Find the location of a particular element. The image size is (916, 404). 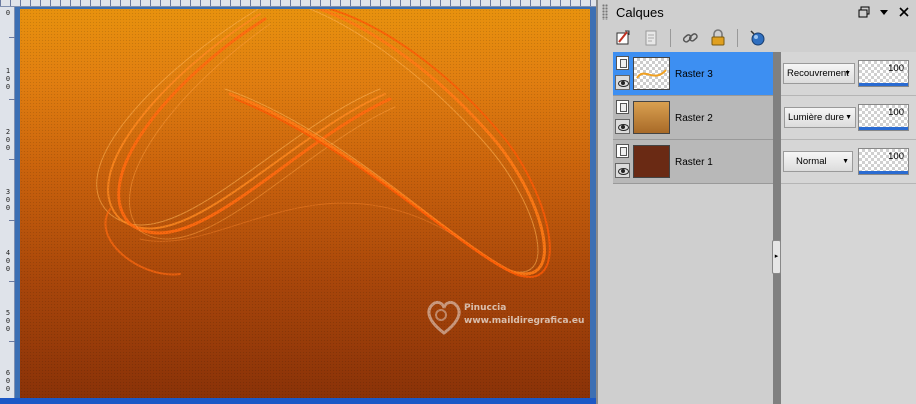

blend-mode-select: Lumière dure ▼ is located at coordinates (820, 117).